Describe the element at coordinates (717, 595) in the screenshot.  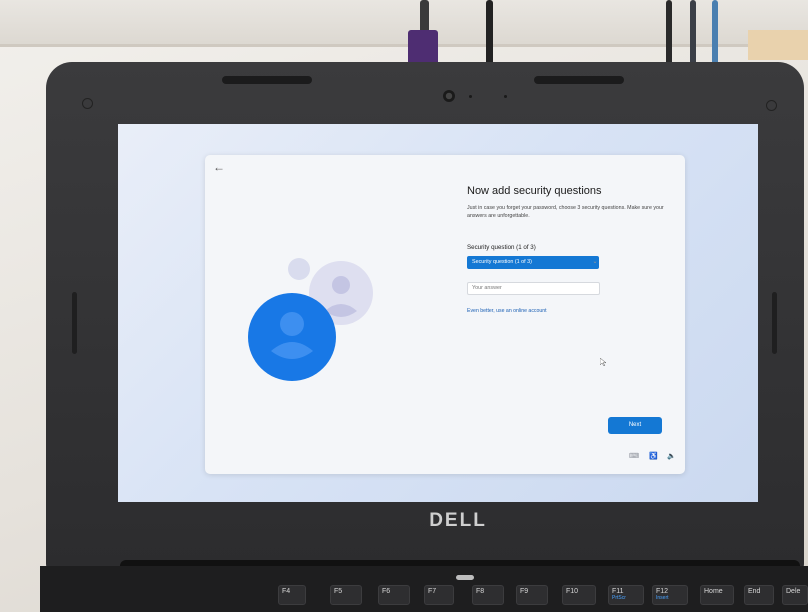
I see `key-home: Home` at that location.